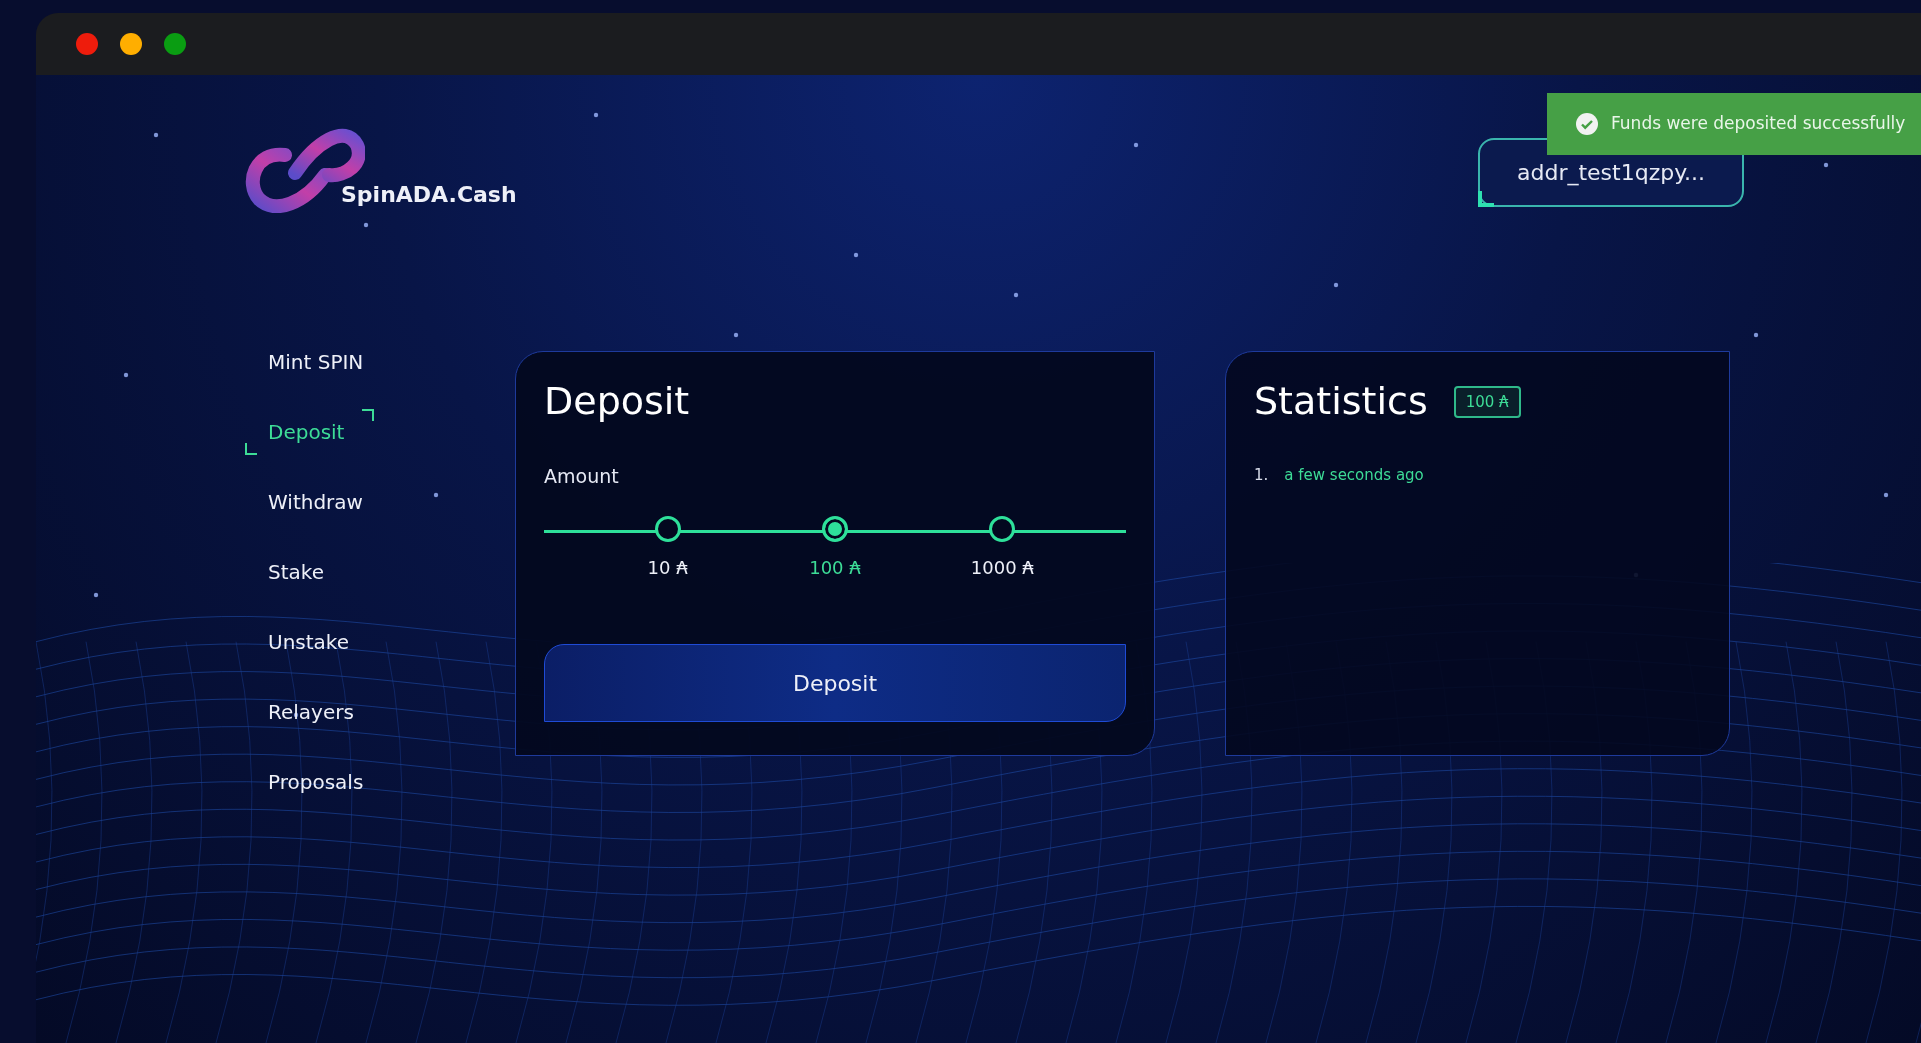 The height and width of the screenshot is (1043, 1921). I want to click on amount-label: Amount, so click(582, 476).